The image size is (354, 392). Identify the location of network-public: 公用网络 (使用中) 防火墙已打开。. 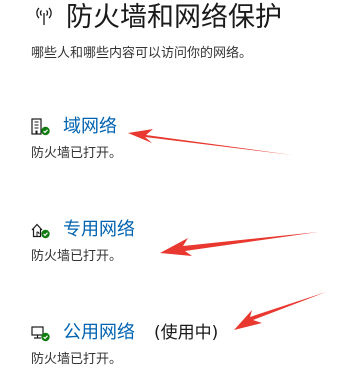
(181, 343).